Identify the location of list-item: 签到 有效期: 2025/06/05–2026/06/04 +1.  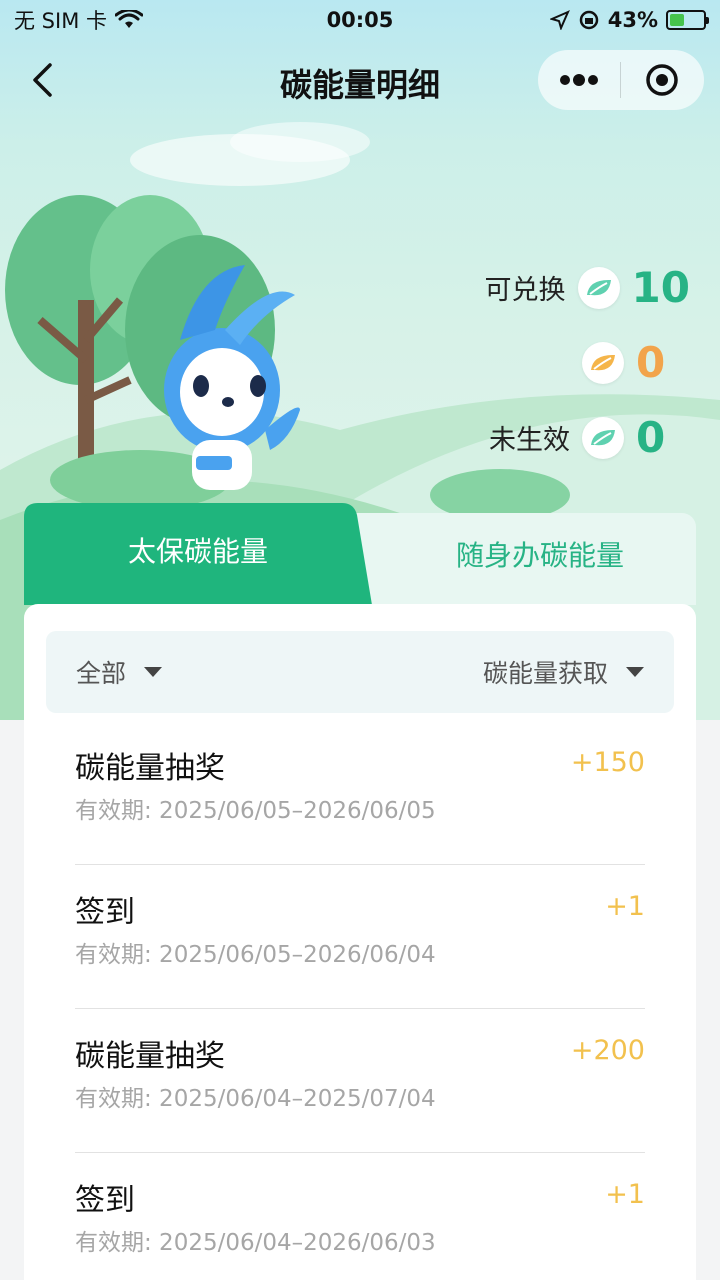
(360, 937).